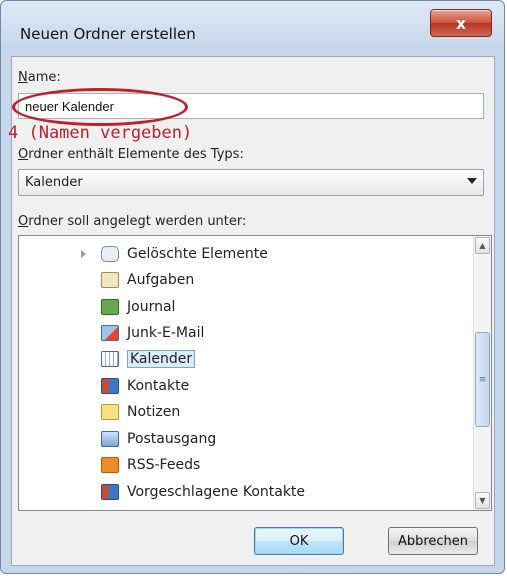 The width and height of the screenshot is (507, 576). I want to click on title-bar: Neuen Ordner erstellen x, so click(252, 31).